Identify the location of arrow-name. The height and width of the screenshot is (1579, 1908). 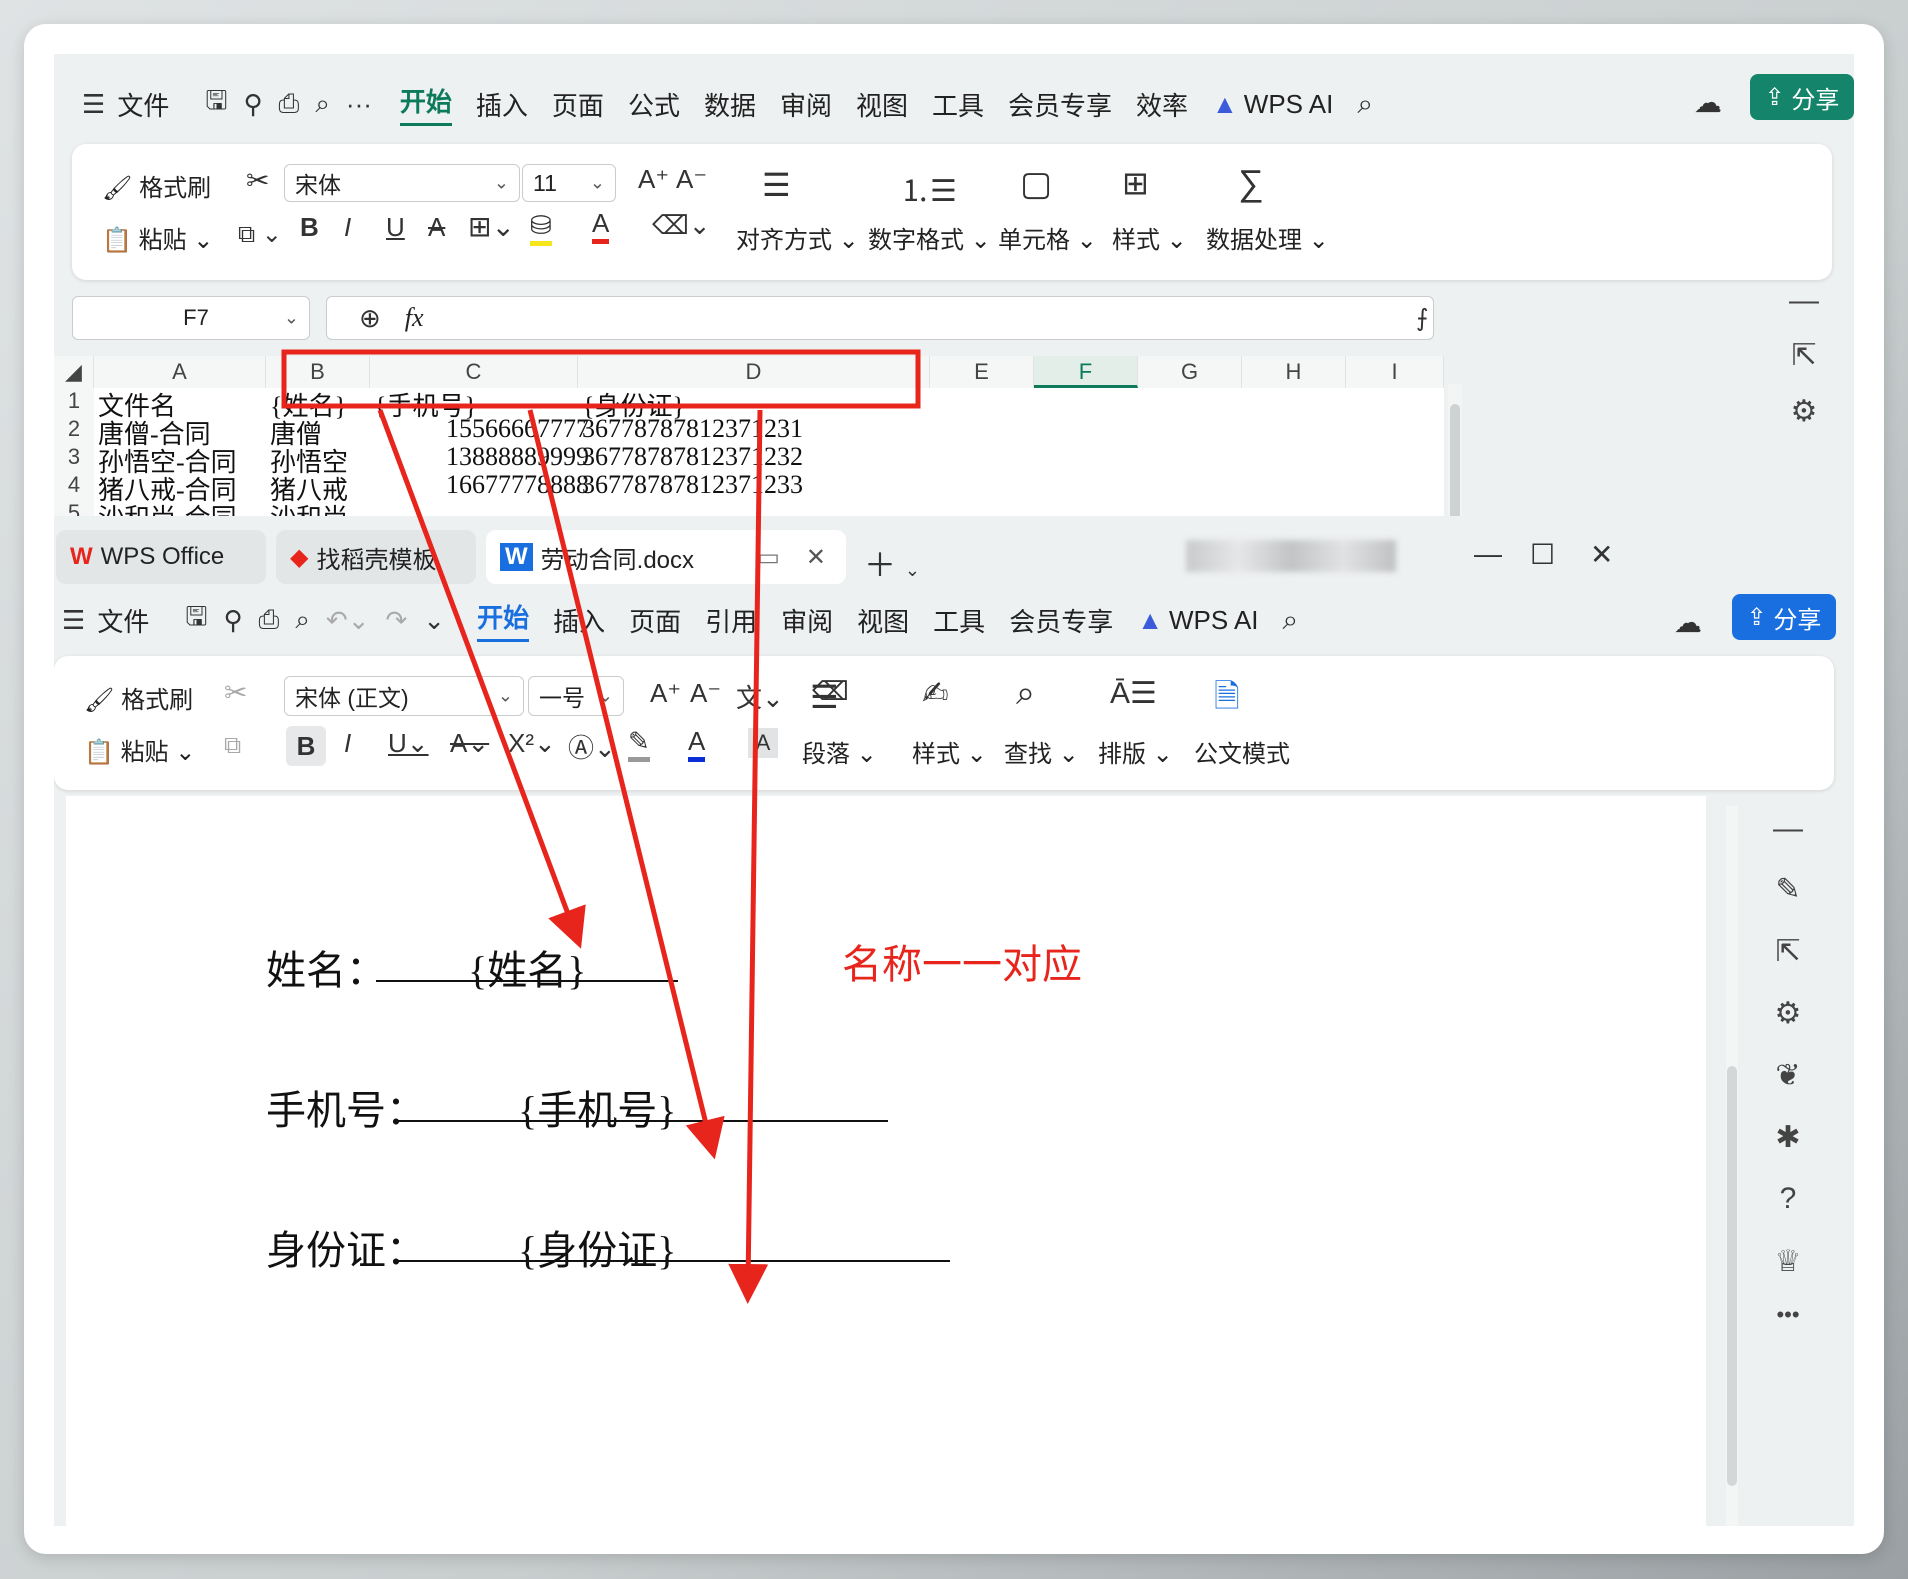
(481, 679).